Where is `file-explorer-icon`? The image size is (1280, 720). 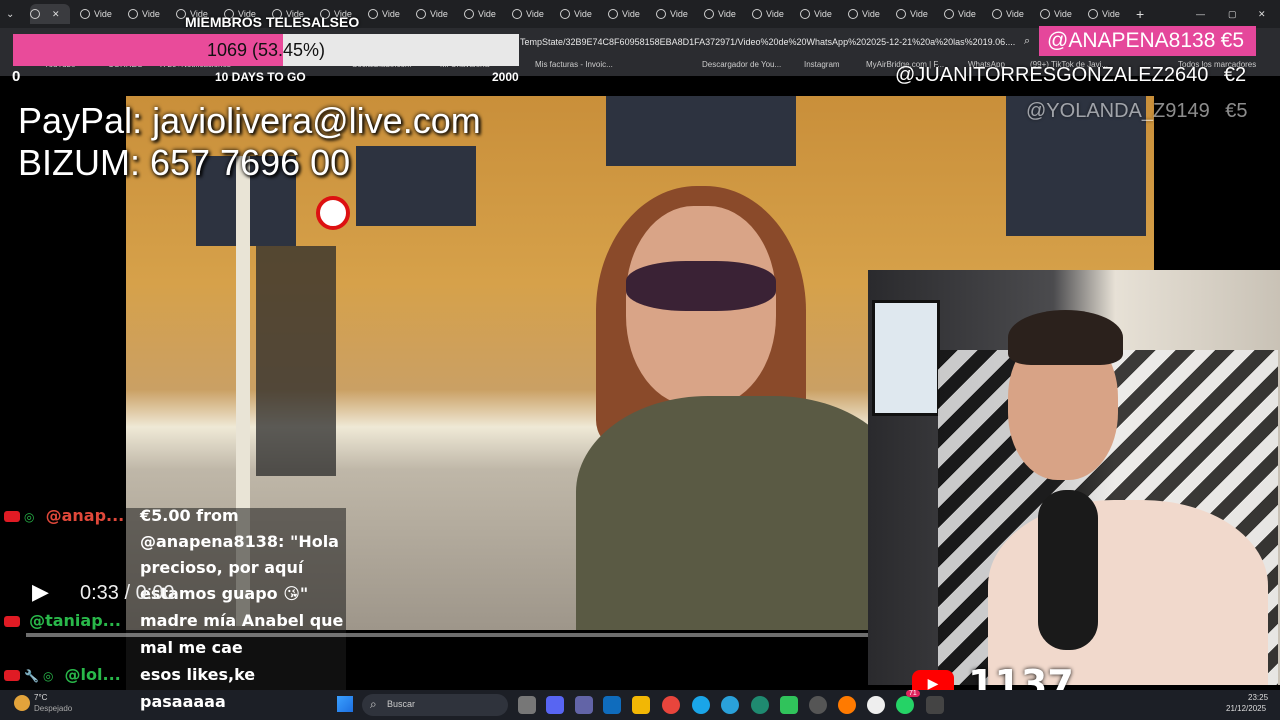
file-explorer-icon is located at coordinates (641, 705).